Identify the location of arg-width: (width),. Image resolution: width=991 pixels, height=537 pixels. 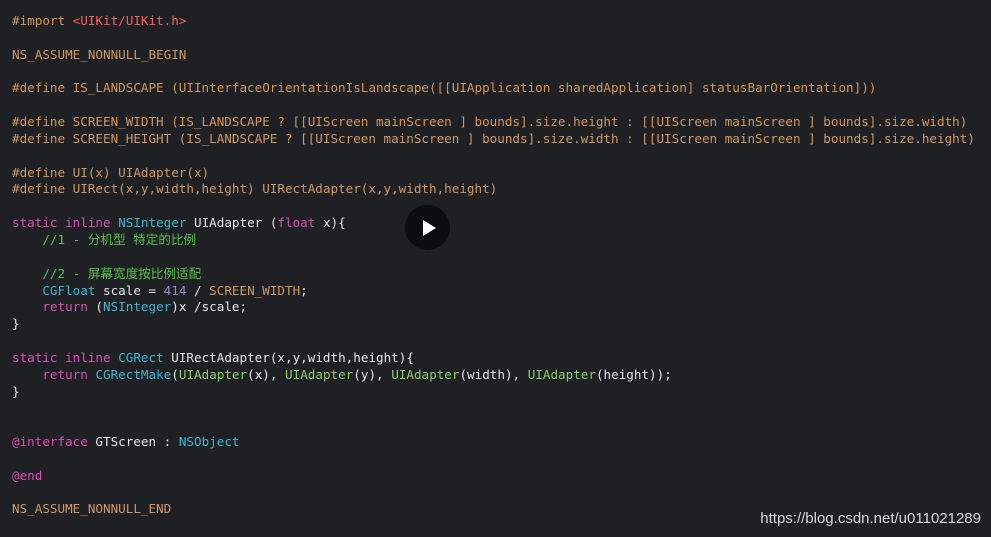
(493, 374).